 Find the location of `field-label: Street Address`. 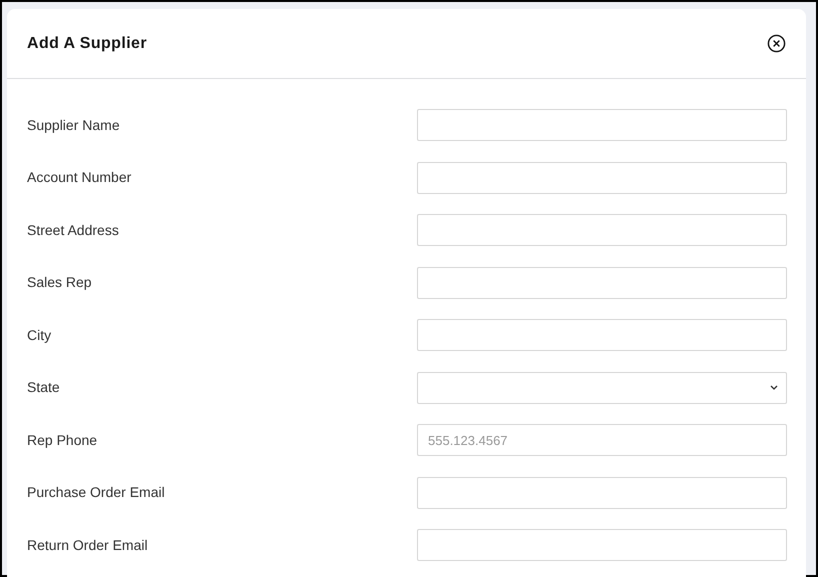

field-label: Street Address is located at coordinates (73, 230).